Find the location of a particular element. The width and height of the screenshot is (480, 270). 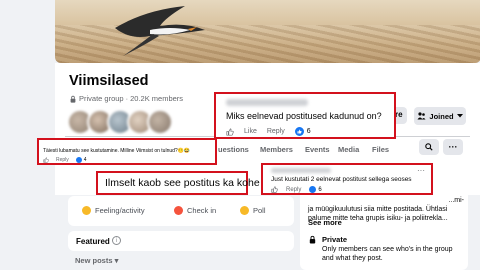

joined-button: Joined is located at coordinates (440, 116).